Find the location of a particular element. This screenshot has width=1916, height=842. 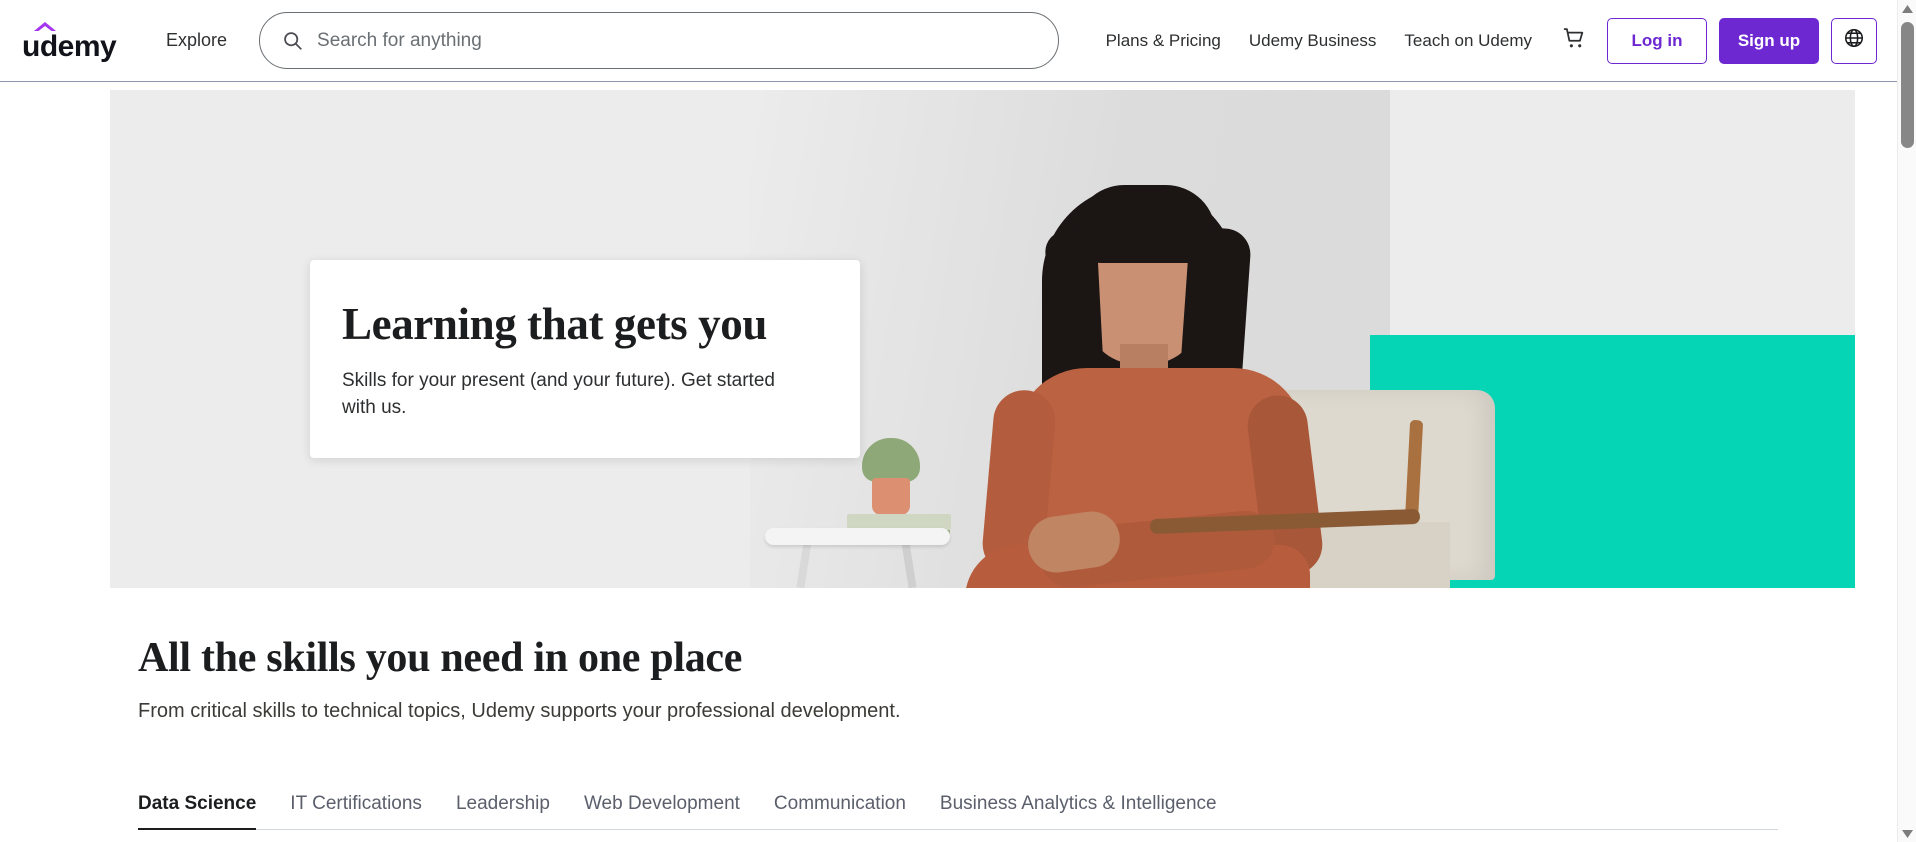

language-selector-button is located at coordinates (1854, 40).